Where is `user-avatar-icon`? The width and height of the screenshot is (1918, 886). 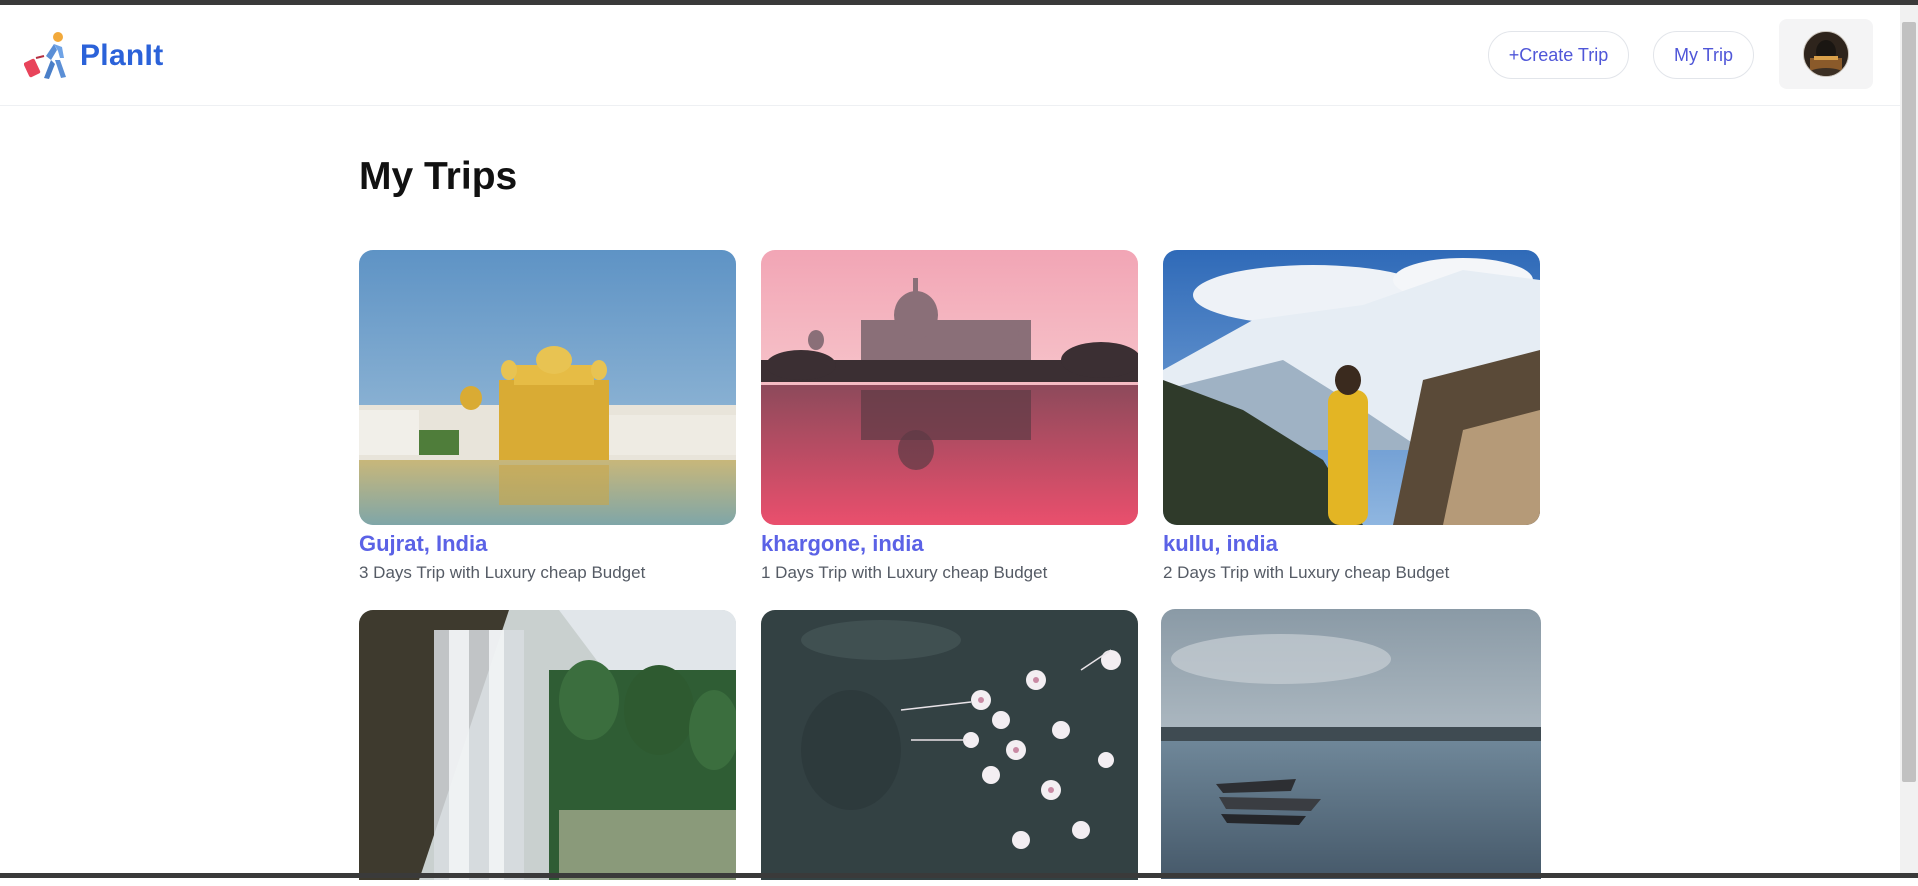 user-avatar-icon is located at coordinates (1826, 54).